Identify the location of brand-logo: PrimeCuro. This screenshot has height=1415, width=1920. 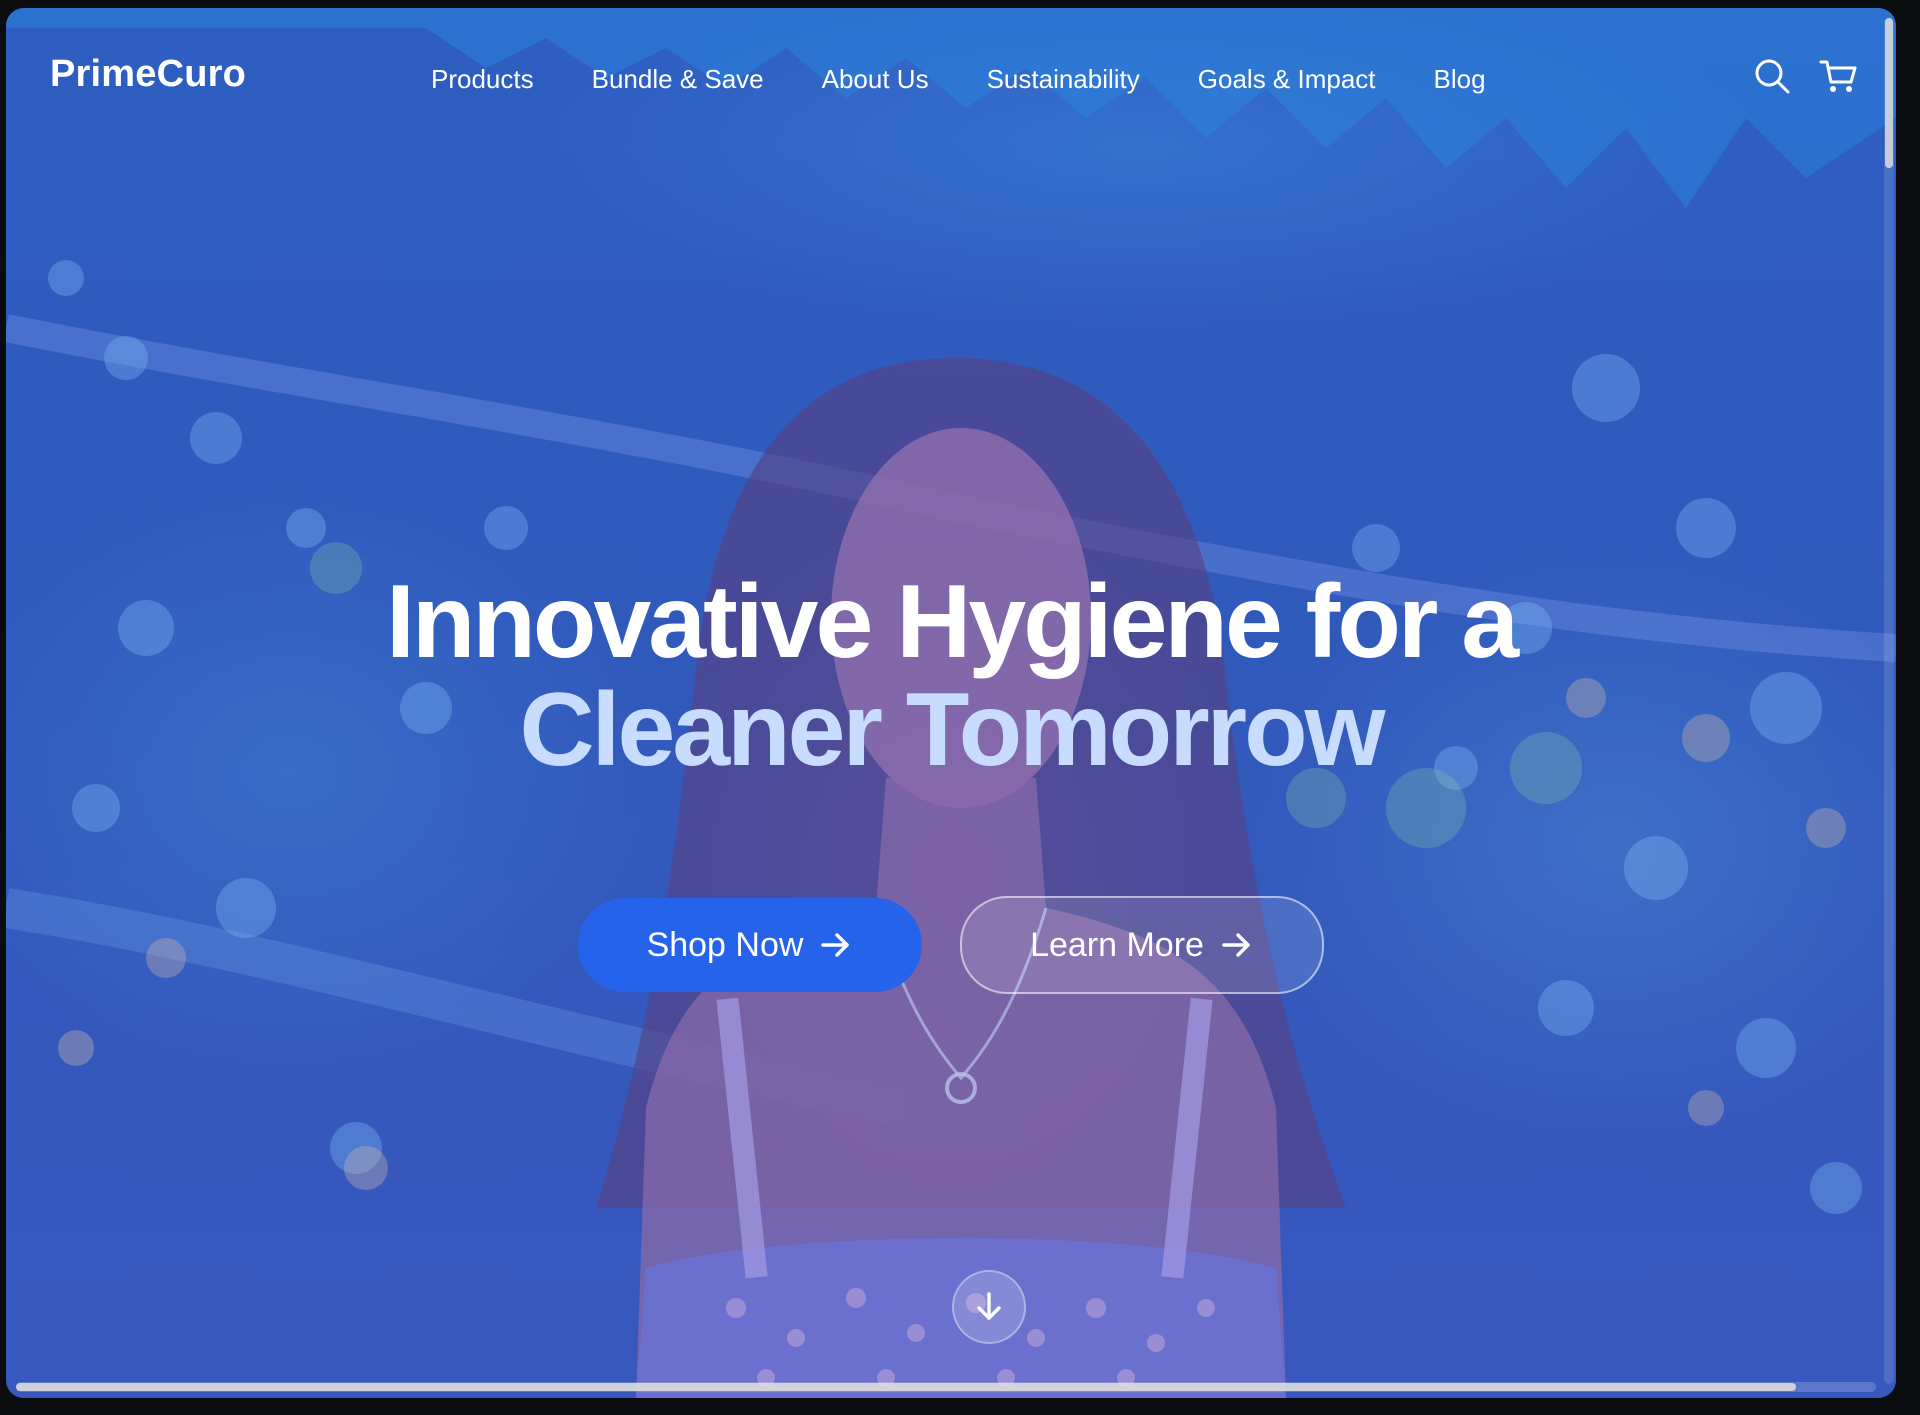
(148, 74).